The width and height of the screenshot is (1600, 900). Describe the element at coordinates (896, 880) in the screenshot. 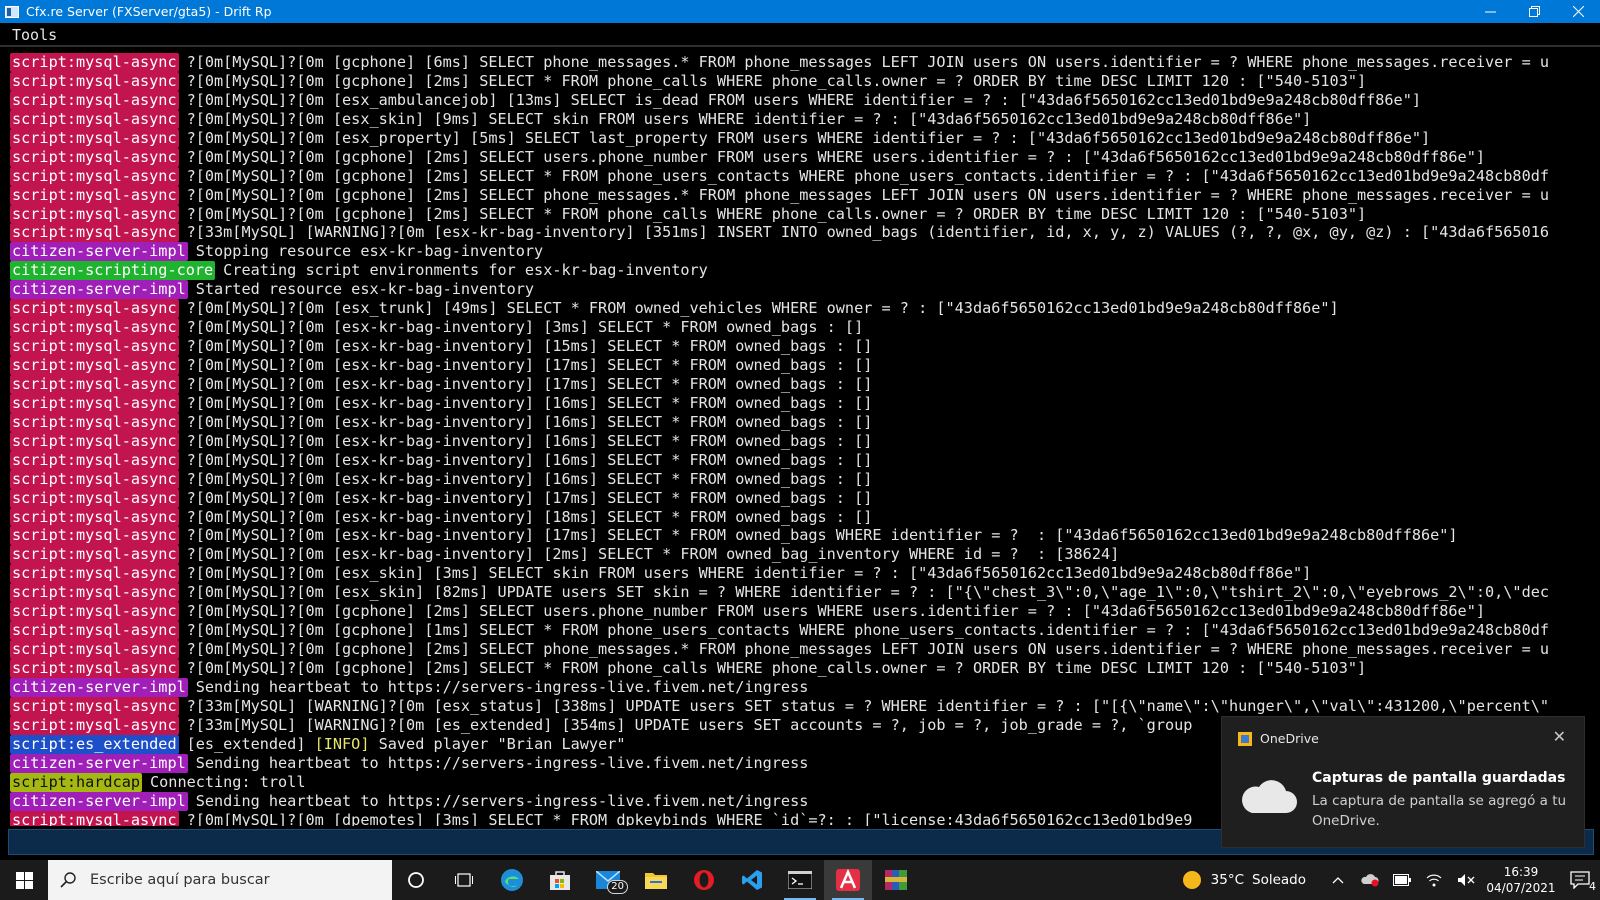

I see `taskbar-winrar` at that location.